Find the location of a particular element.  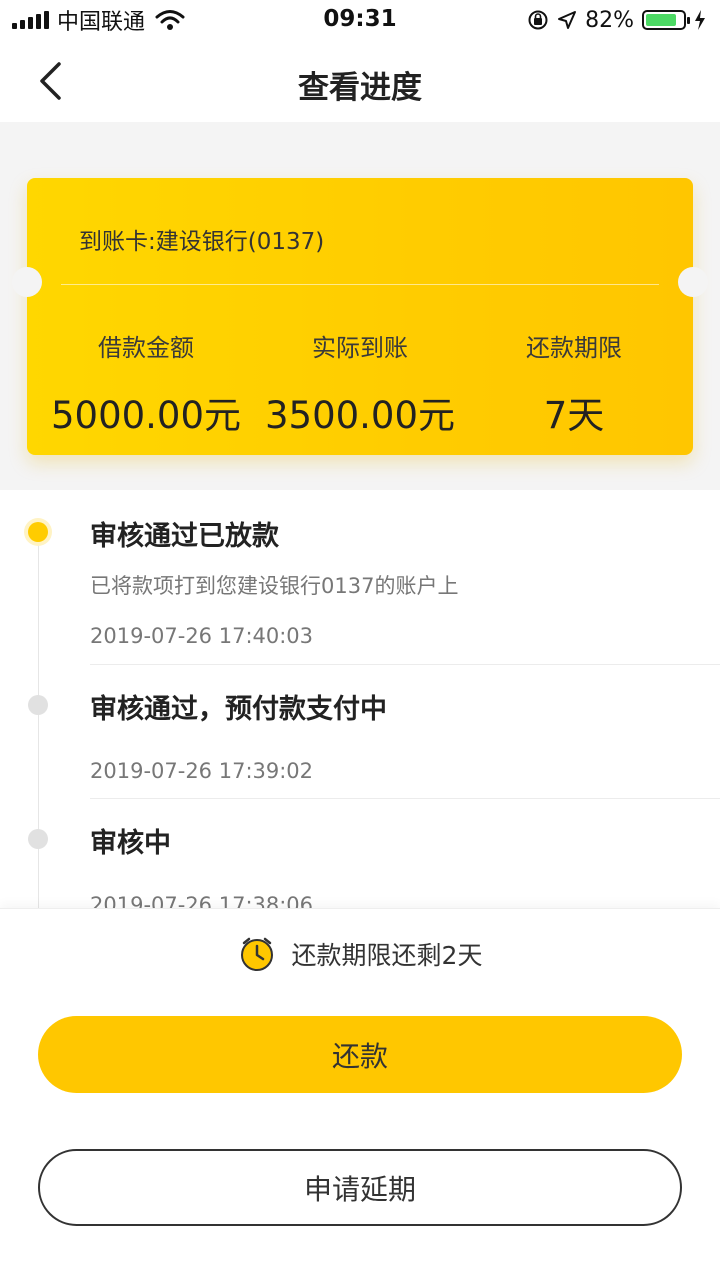

timeline-time: 2019-07-26 17:38:06 is located at coordinates (202, 900).